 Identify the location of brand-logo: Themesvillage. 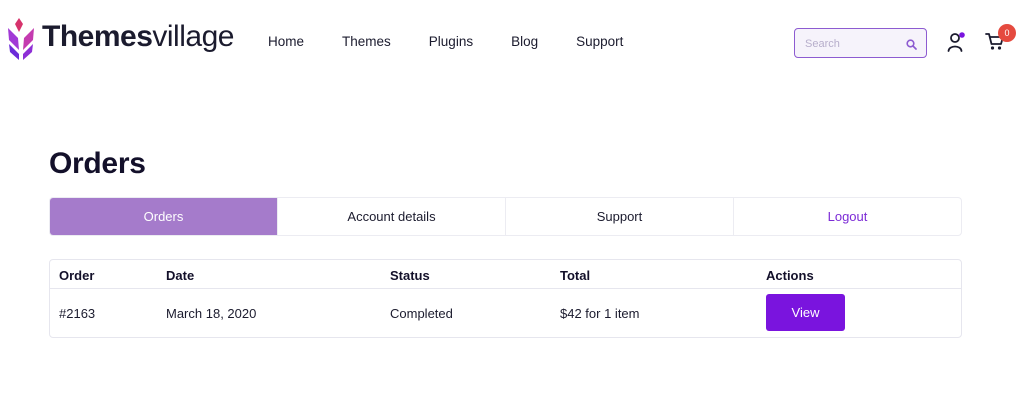
(120, 37).